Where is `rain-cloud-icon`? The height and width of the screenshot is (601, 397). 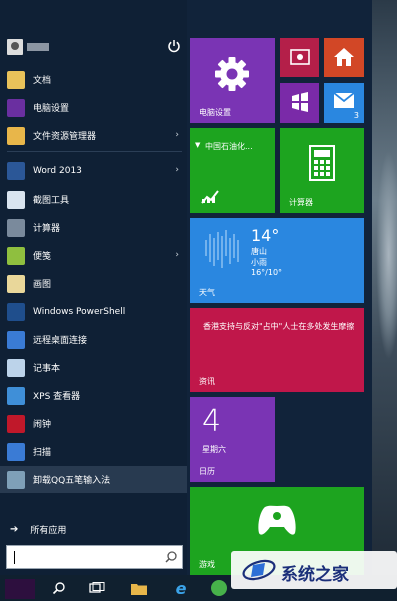 rain-cloud-icon is located at coordinates (222, 249).